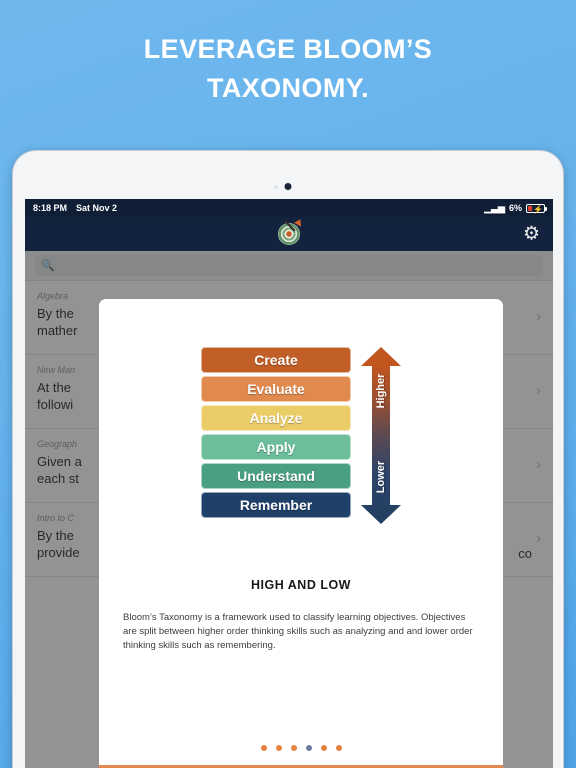 The width and height of the screenshot is (576, 768). I want to click on page-indicator, so click(301, 755).